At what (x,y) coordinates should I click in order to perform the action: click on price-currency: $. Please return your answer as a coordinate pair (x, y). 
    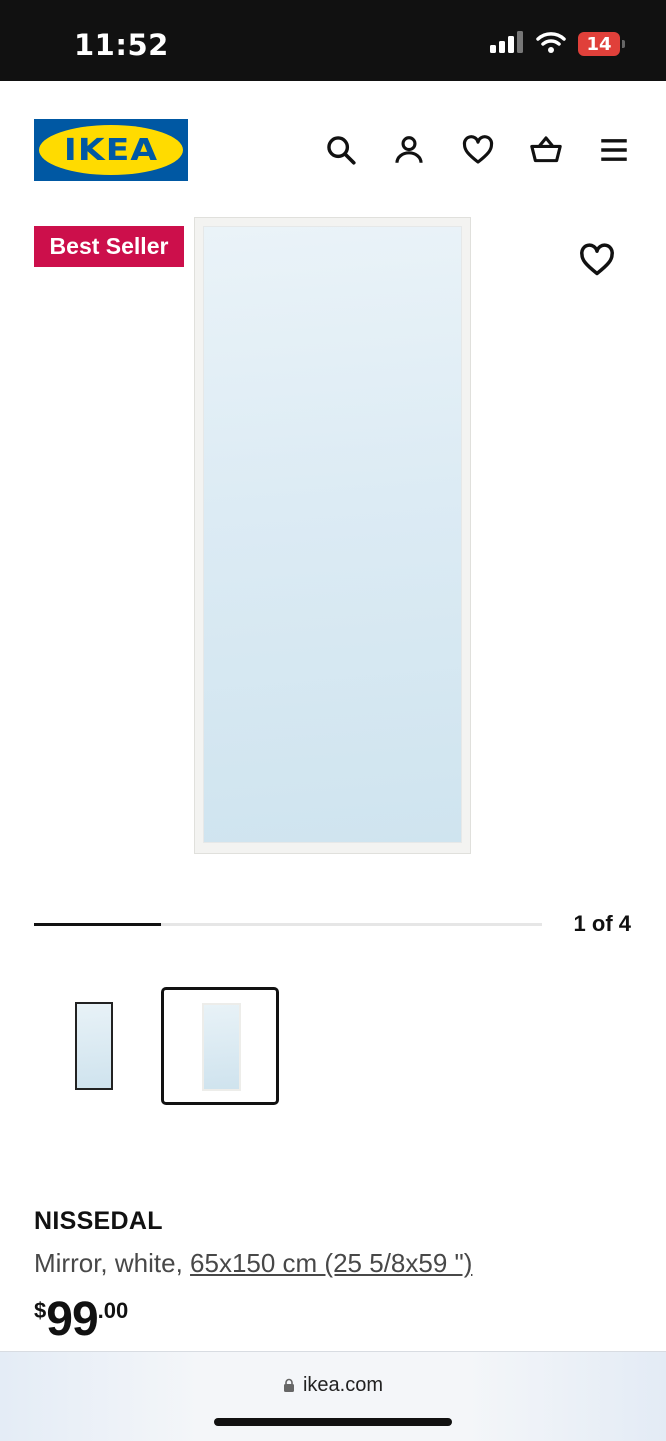
    Looking at the image, I should click on (40, 1310).